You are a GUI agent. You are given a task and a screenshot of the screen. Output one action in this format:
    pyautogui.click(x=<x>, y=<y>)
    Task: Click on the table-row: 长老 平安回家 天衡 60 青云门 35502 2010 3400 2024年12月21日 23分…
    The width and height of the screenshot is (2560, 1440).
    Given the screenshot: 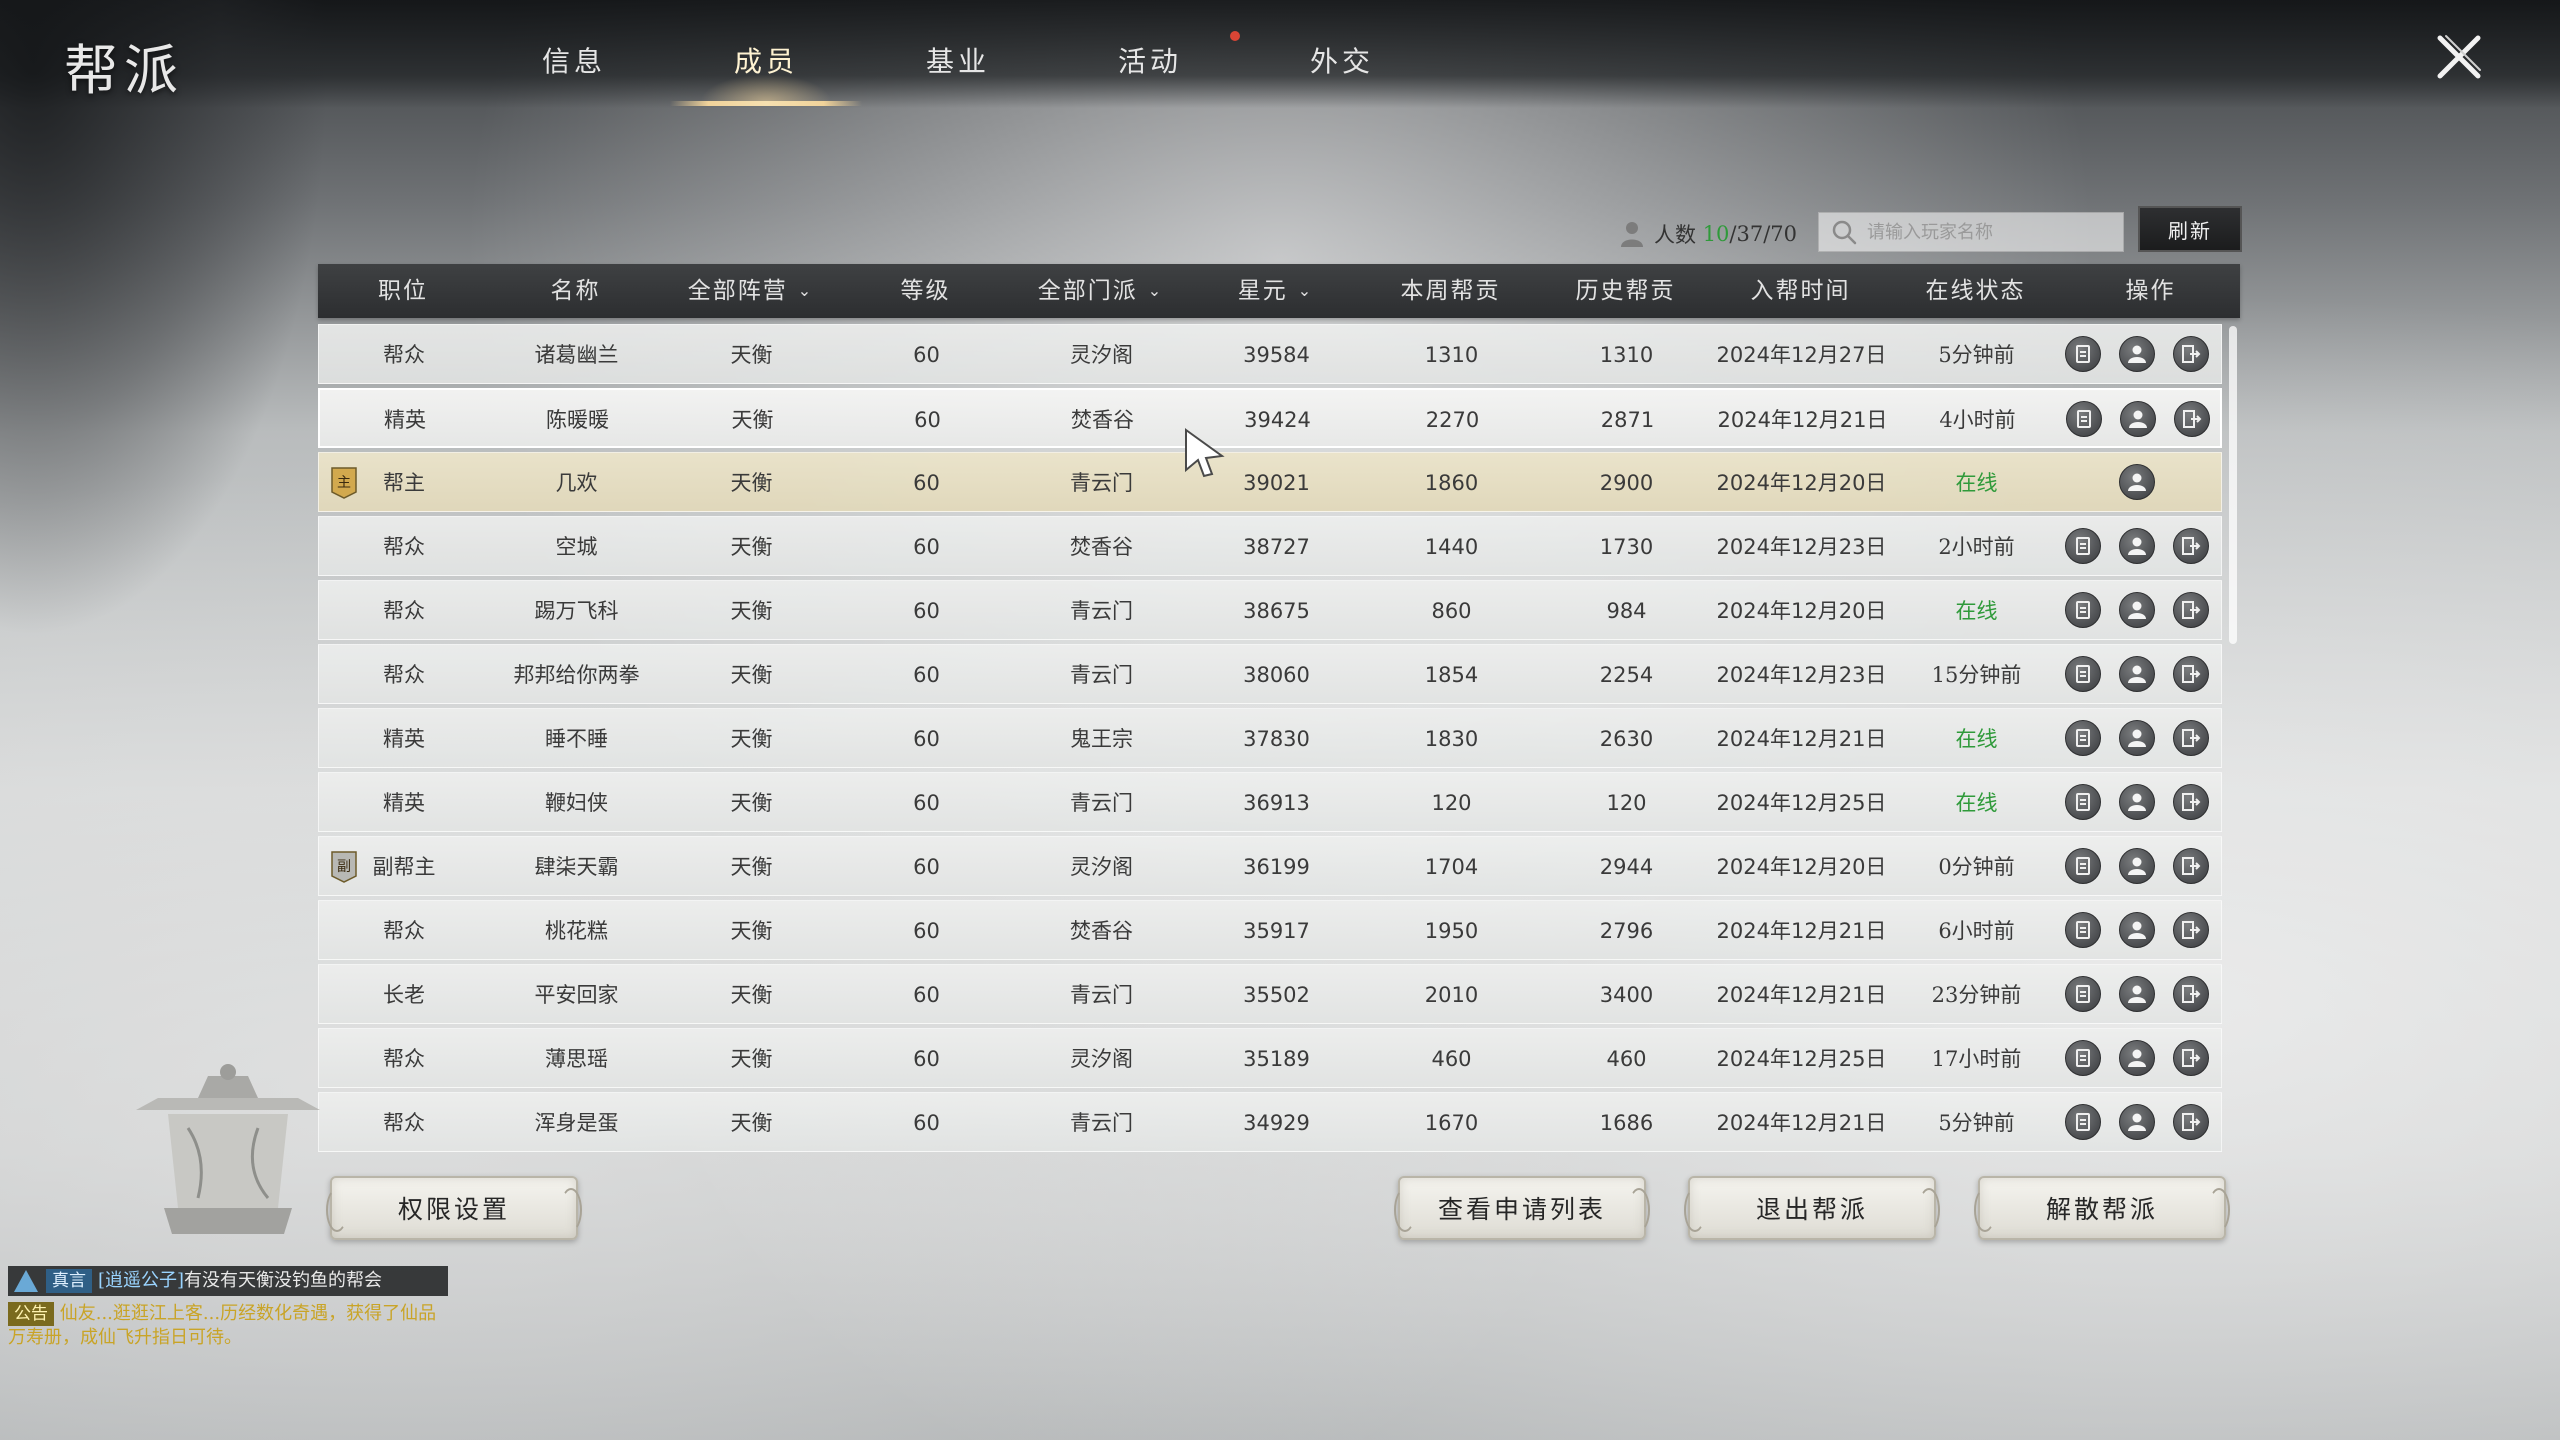 What is the action you would take?
    pyautogui.click(x=1270, y=994)
    